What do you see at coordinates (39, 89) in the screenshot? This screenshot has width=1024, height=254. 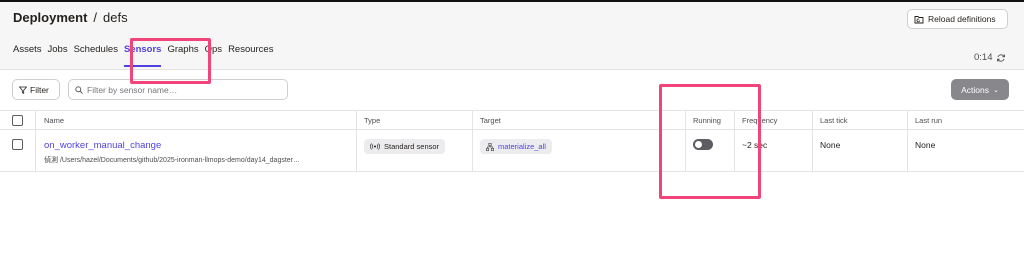 I see `filter-label: Filter` at bounding box center [39, 89].